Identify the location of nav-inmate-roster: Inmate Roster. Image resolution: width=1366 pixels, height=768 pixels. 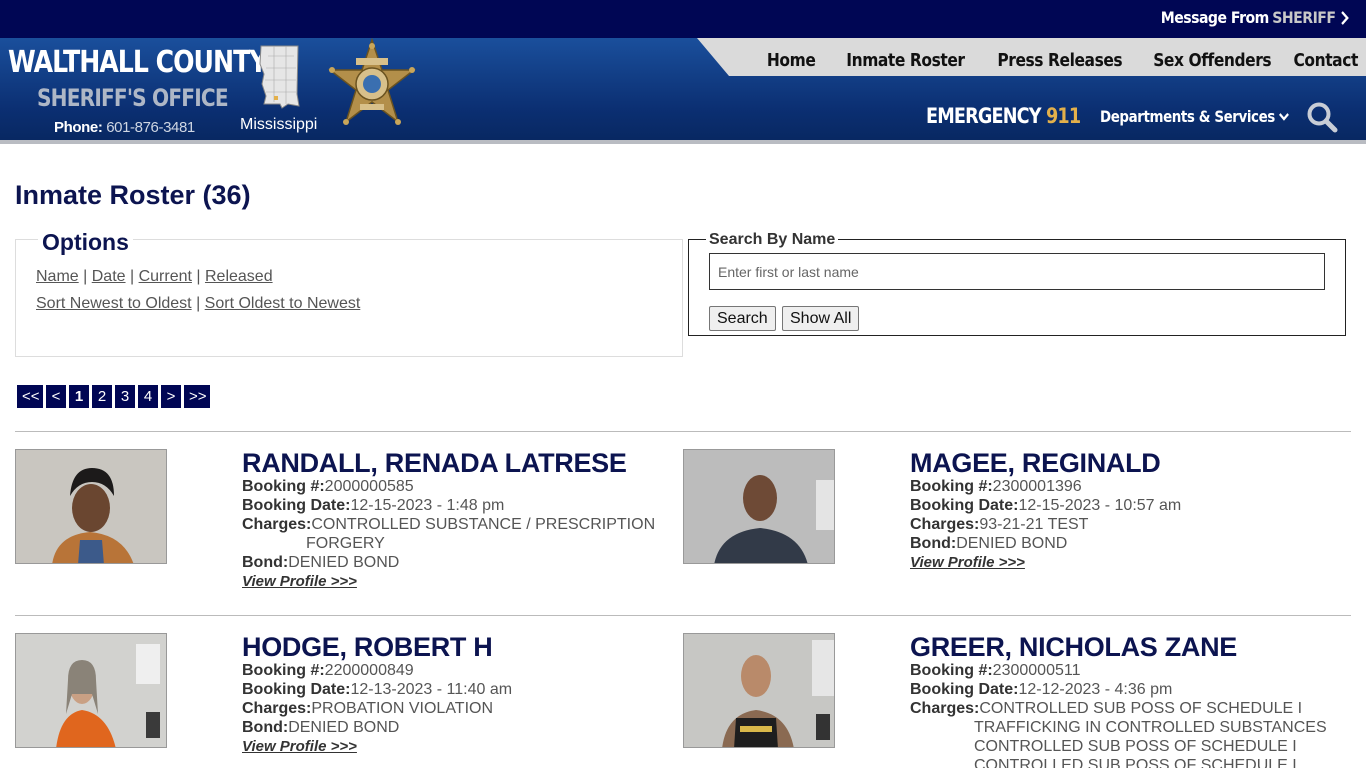
(905, 60).